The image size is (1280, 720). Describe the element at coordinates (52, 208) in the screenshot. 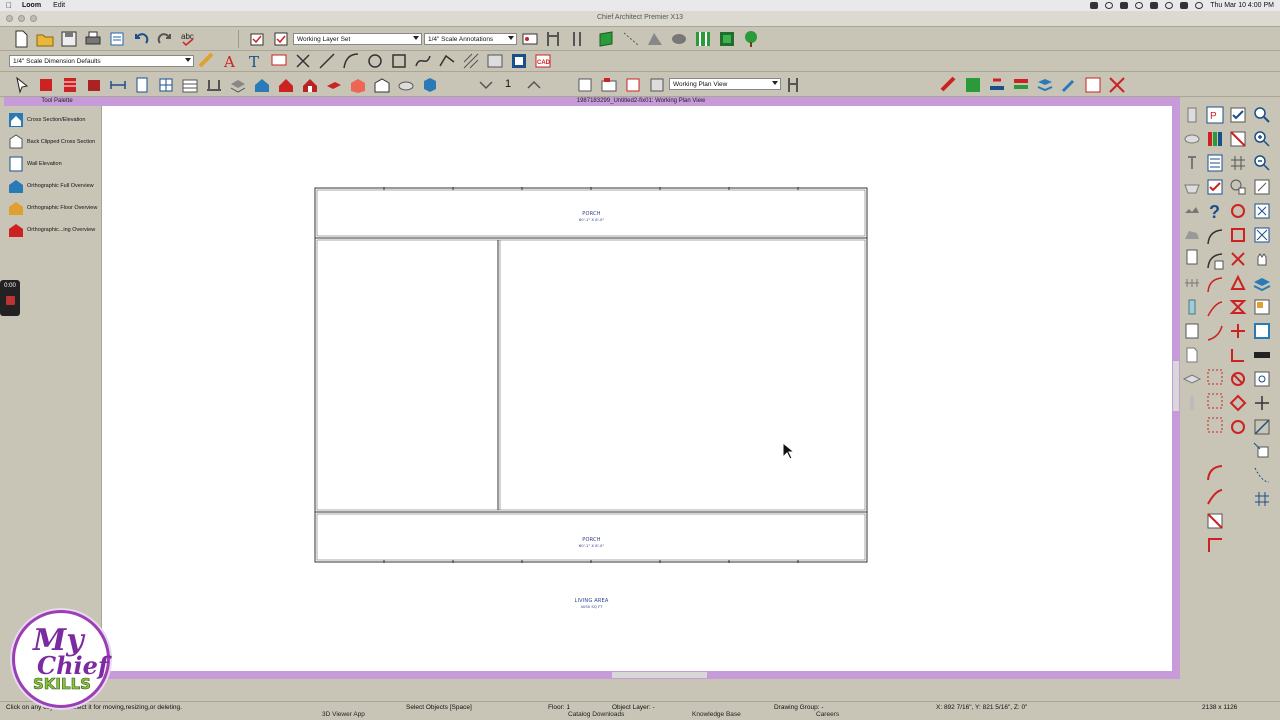

I see `palette-item-ortho-floor: Orthographic Floor Overview` at that location.